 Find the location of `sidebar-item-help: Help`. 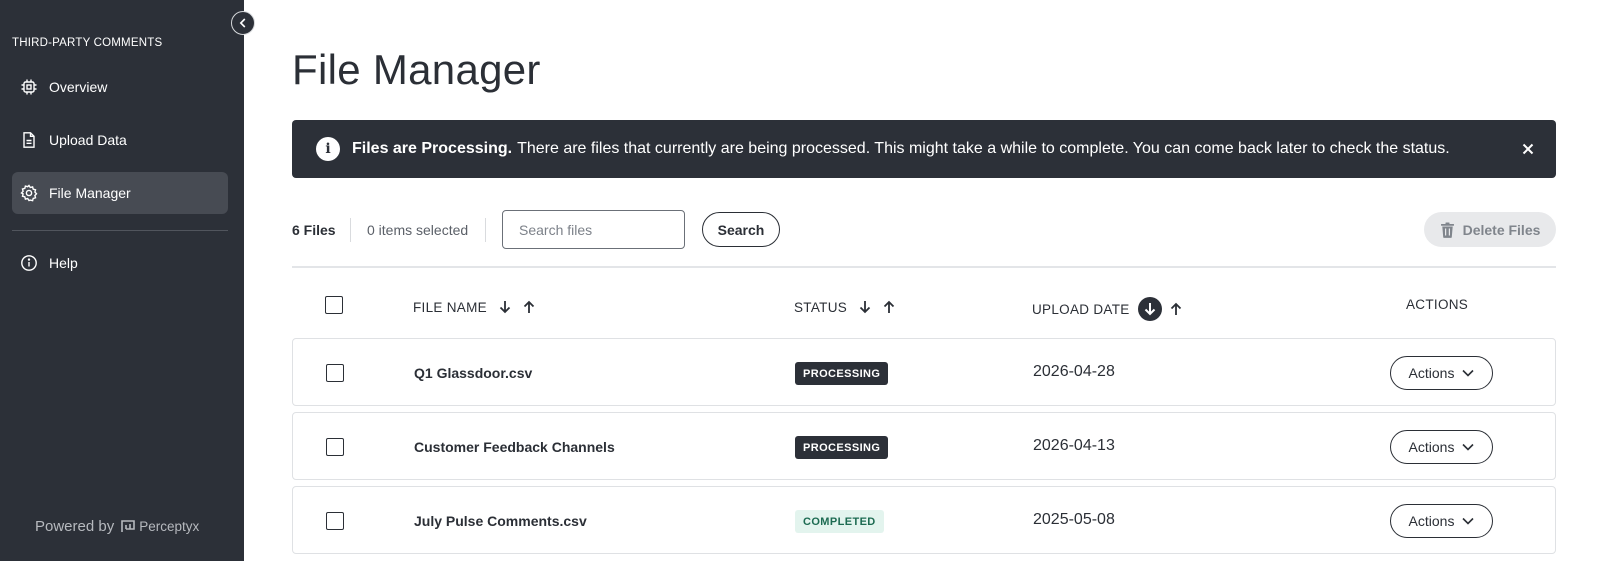

sidebar-item-help: Help is located at coordinates (120, 263).